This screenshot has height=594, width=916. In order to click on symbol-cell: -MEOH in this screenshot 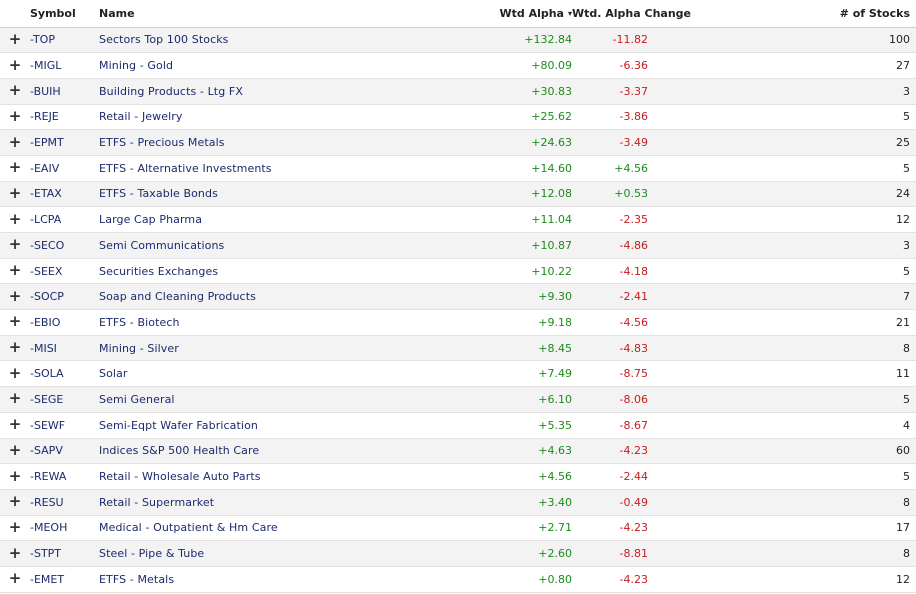, I will do `click(64, 528)`.